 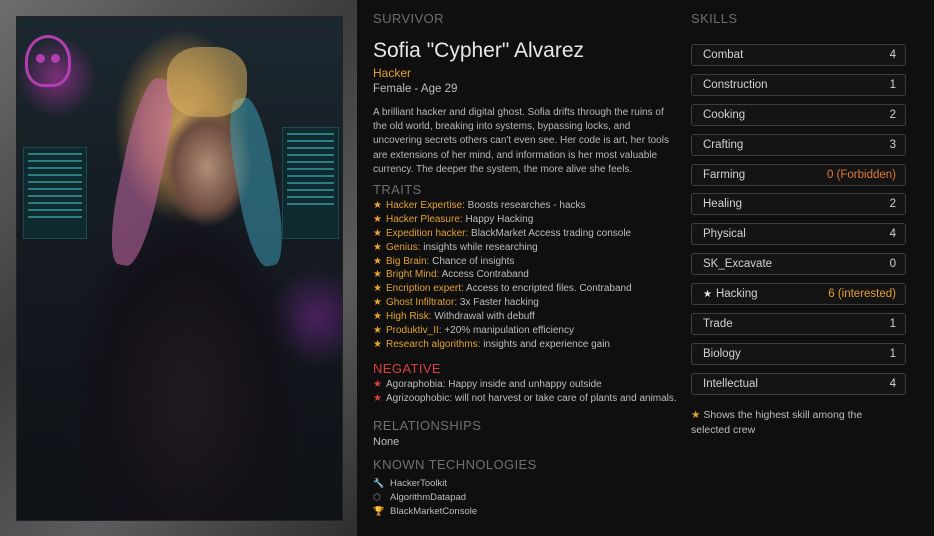 I want to click on skill-name: Physical, so click(x=724, y=234).